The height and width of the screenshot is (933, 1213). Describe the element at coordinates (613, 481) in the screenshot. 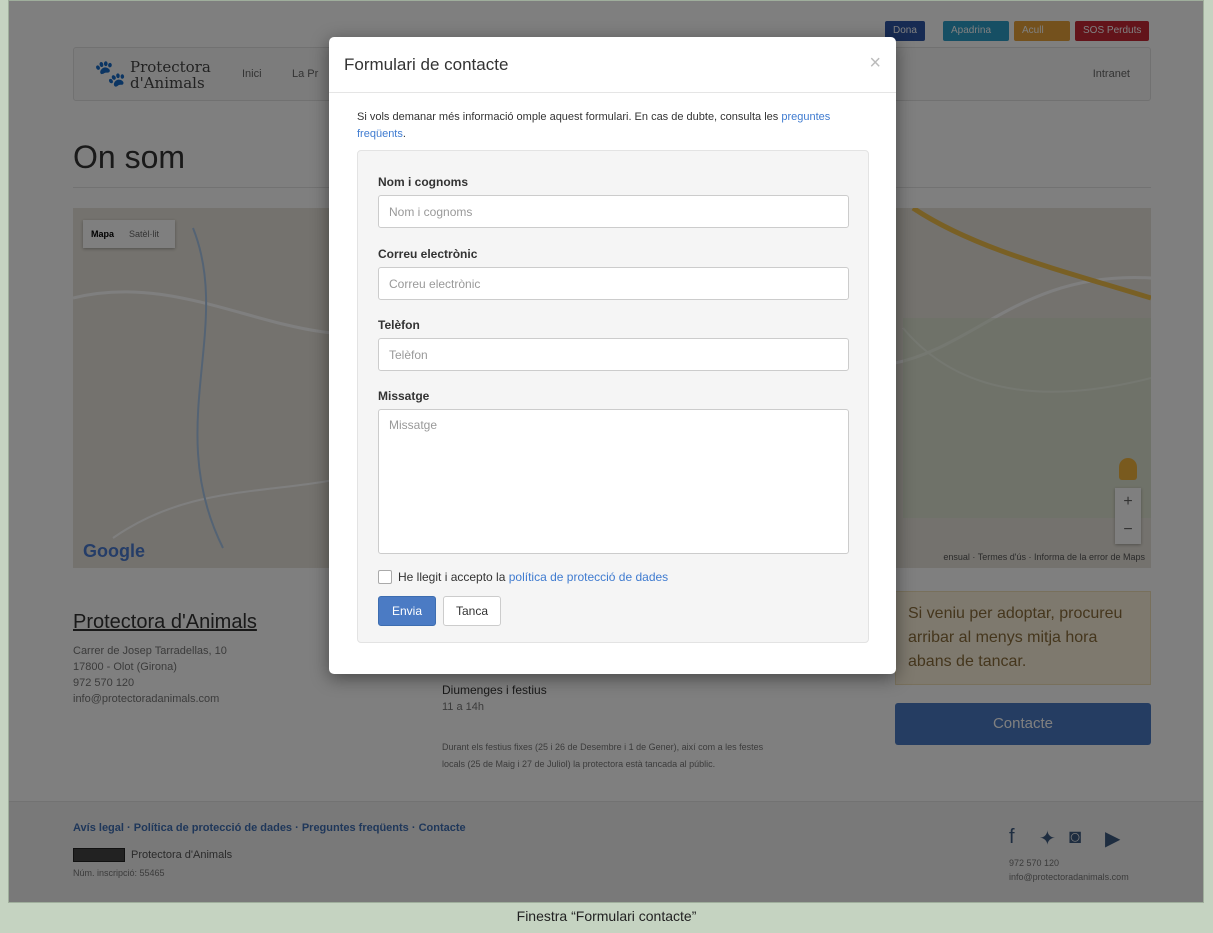

I see `message-textarea` at that location.